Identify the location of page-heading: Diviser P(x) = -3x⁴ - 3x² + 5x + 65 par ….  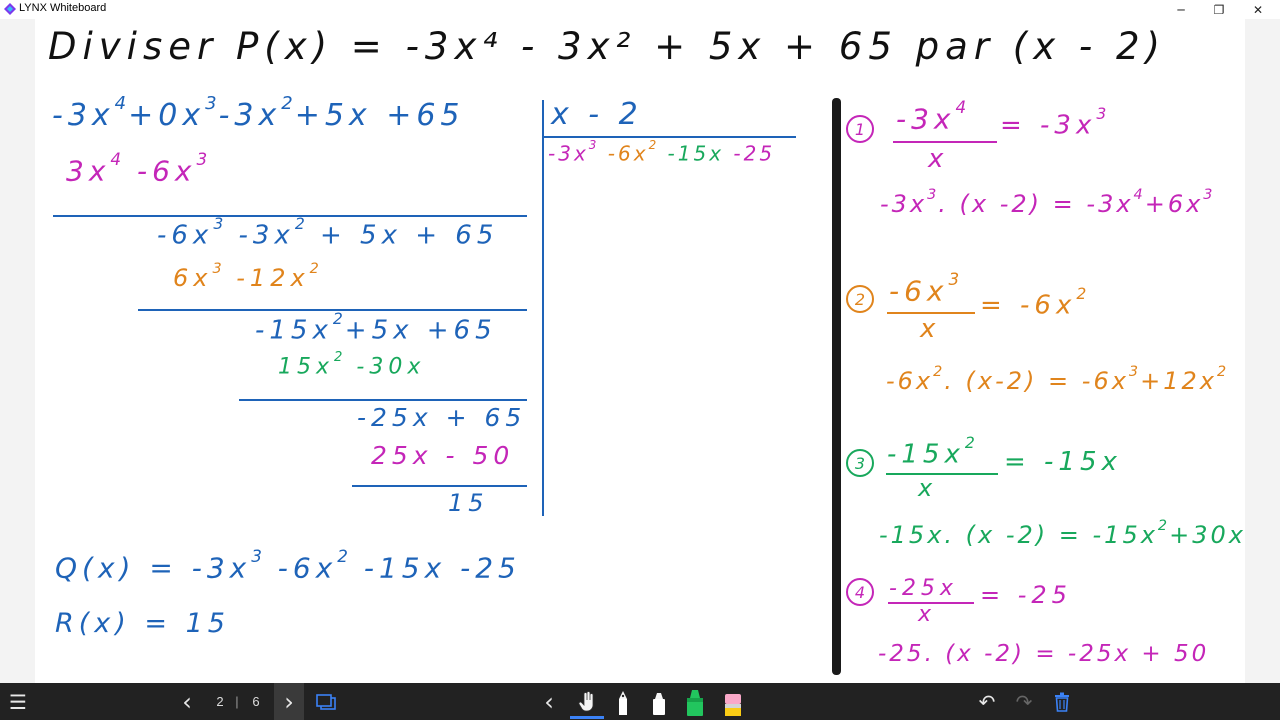
(607, 46).